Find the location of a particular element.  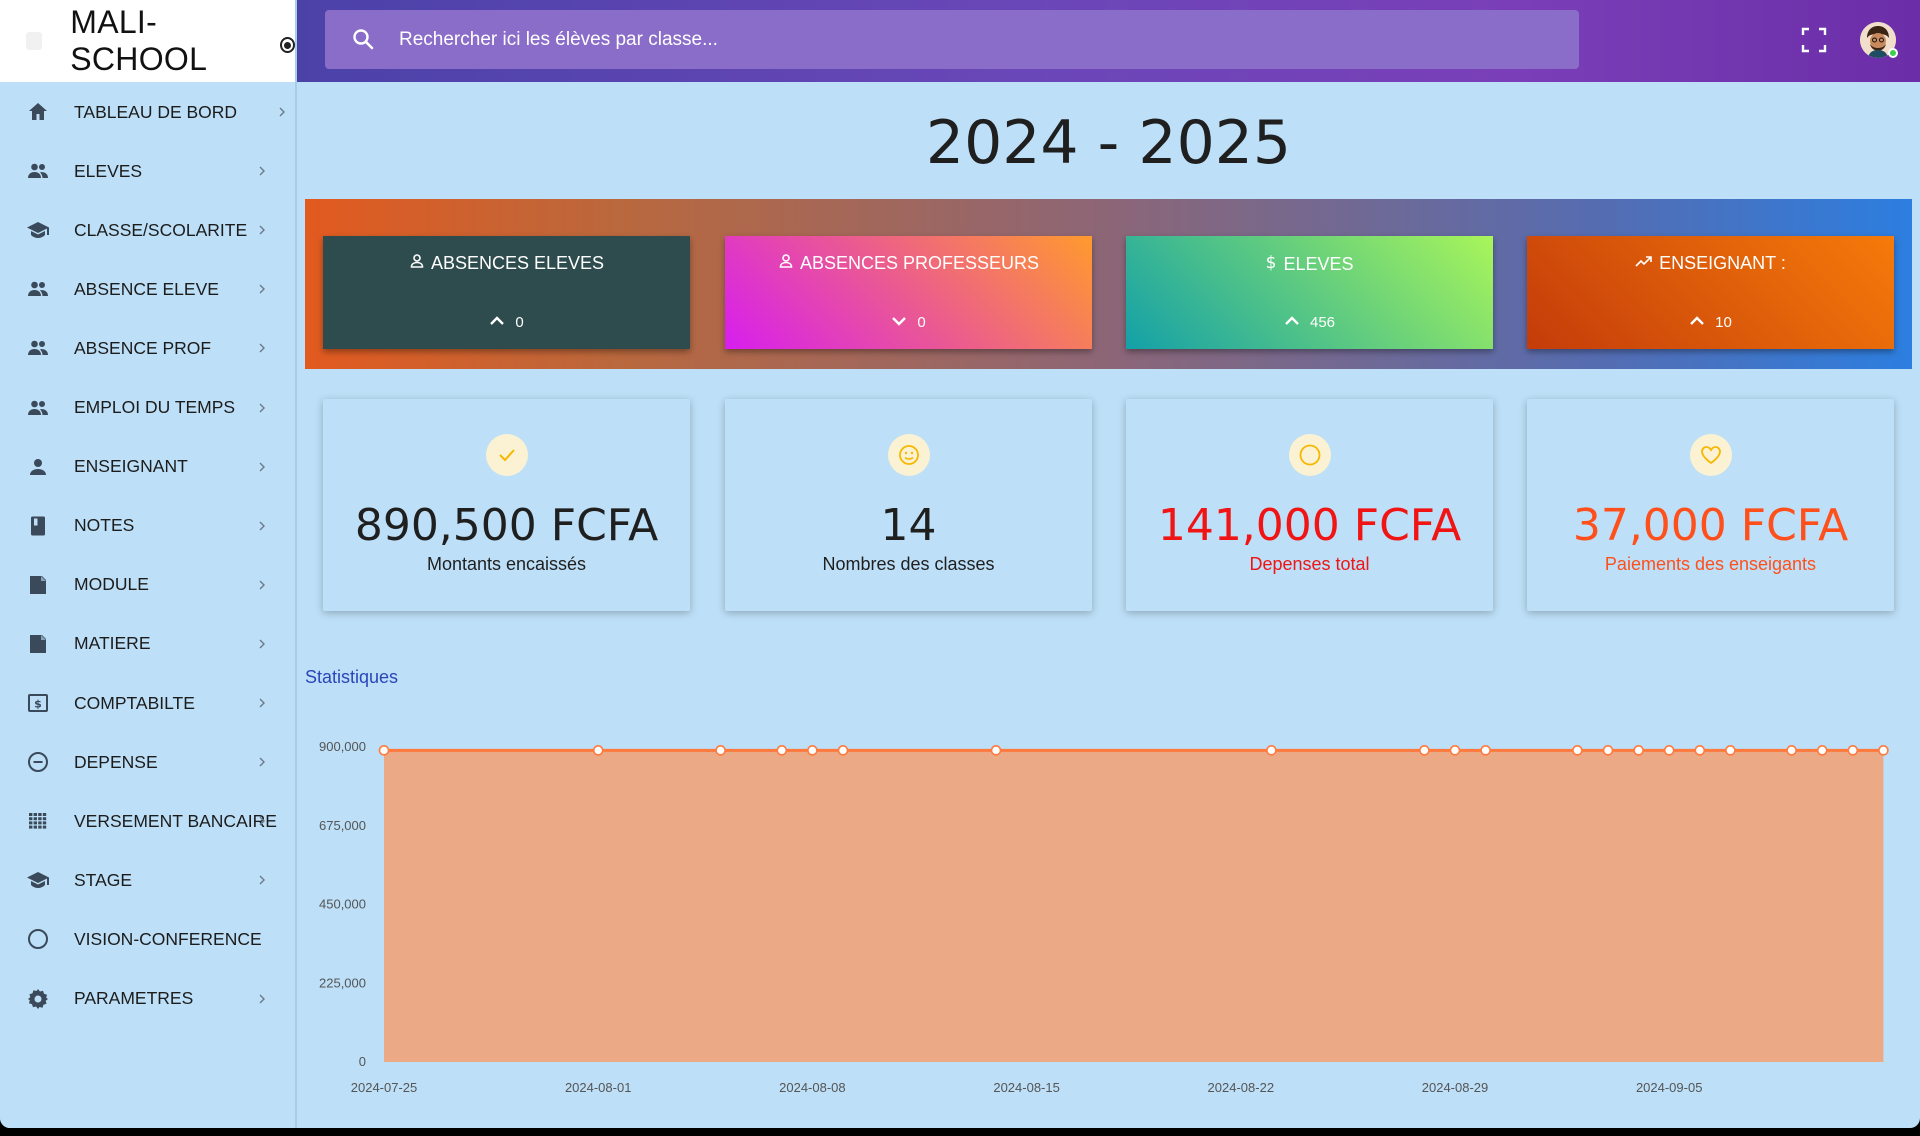

sidebar-item-matiere: MATIERE is located at coordinates (148, 644).